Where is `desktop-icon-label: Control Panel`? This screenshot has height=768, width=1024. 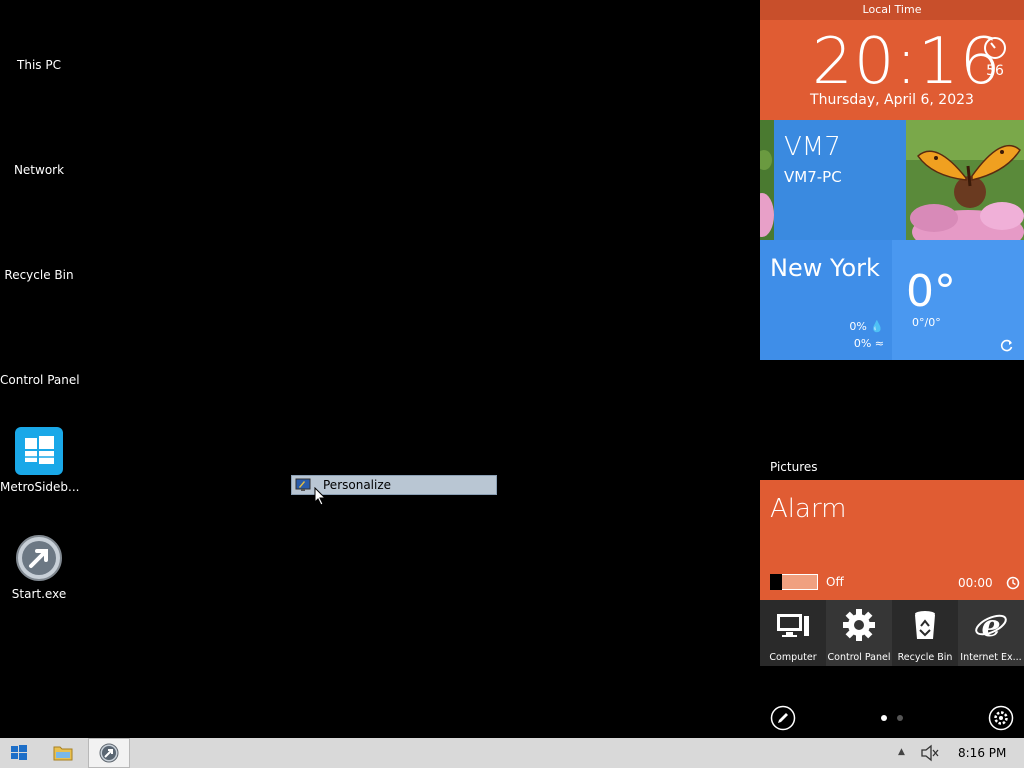
desktop-icon-label: Control Panel is located at coordinates (40, 380).